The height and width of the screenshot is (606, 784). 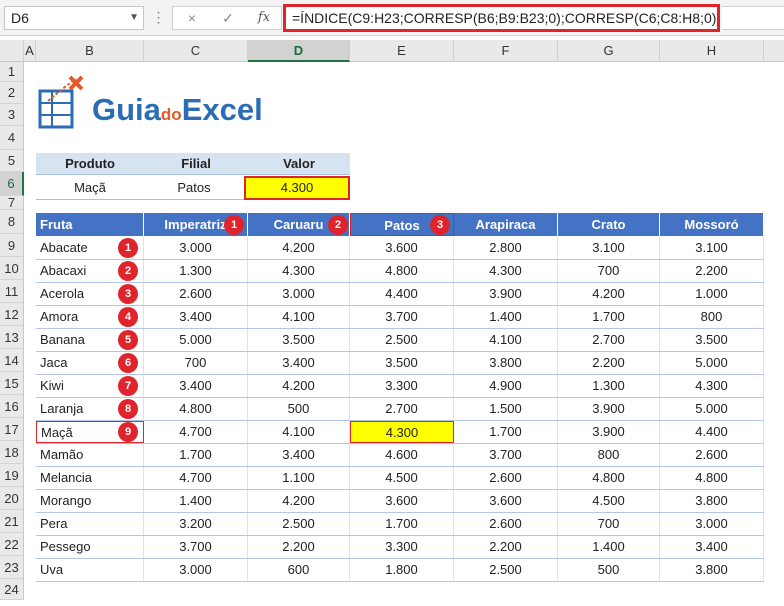 I want to click on value-cell: 4.900, so click(x=506, y=386).